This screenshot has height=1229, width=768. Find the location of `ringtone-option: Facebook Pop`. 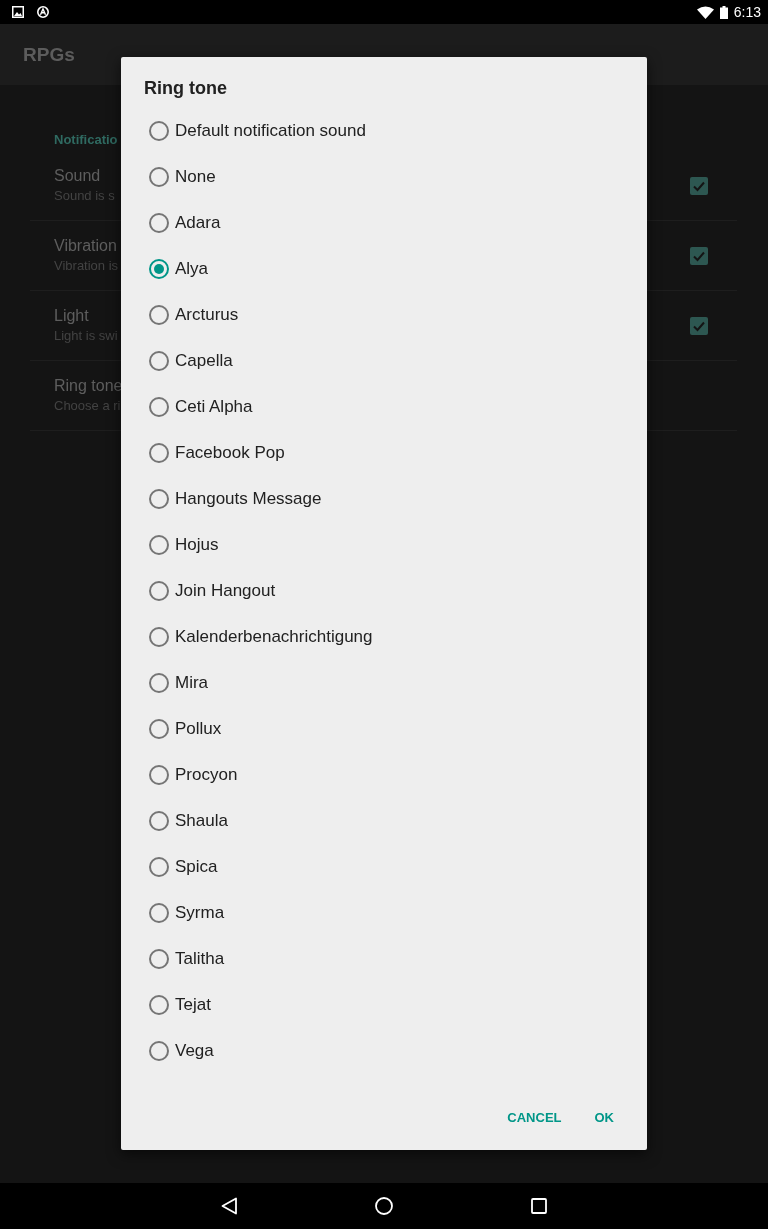

ringtone-option: Facebook Pop is located at coordinates (217, 453).